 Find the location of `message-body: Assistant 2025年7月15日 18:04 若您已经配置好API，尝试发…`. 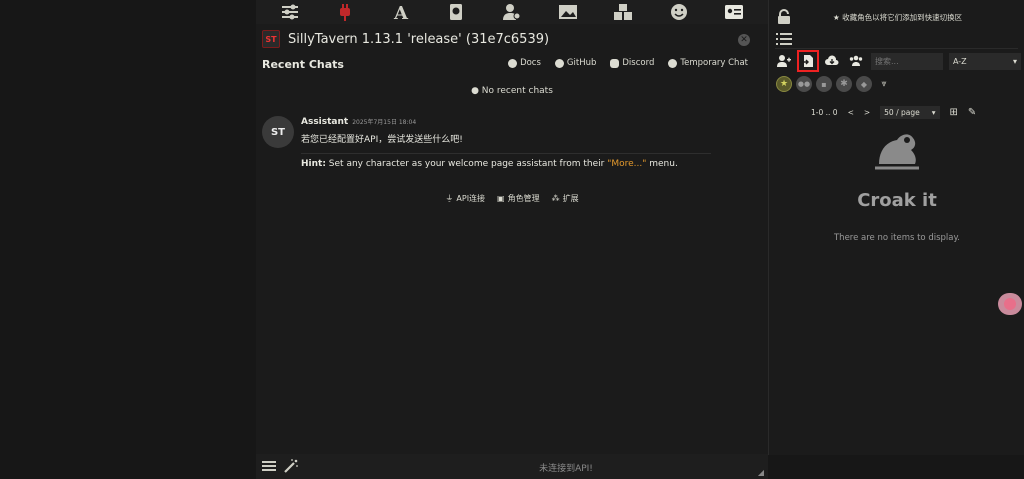

message-body: Assistant 2025年7月15日 18:04 若您已经配置好API，尝试发… is located at coordinates (506, 143).